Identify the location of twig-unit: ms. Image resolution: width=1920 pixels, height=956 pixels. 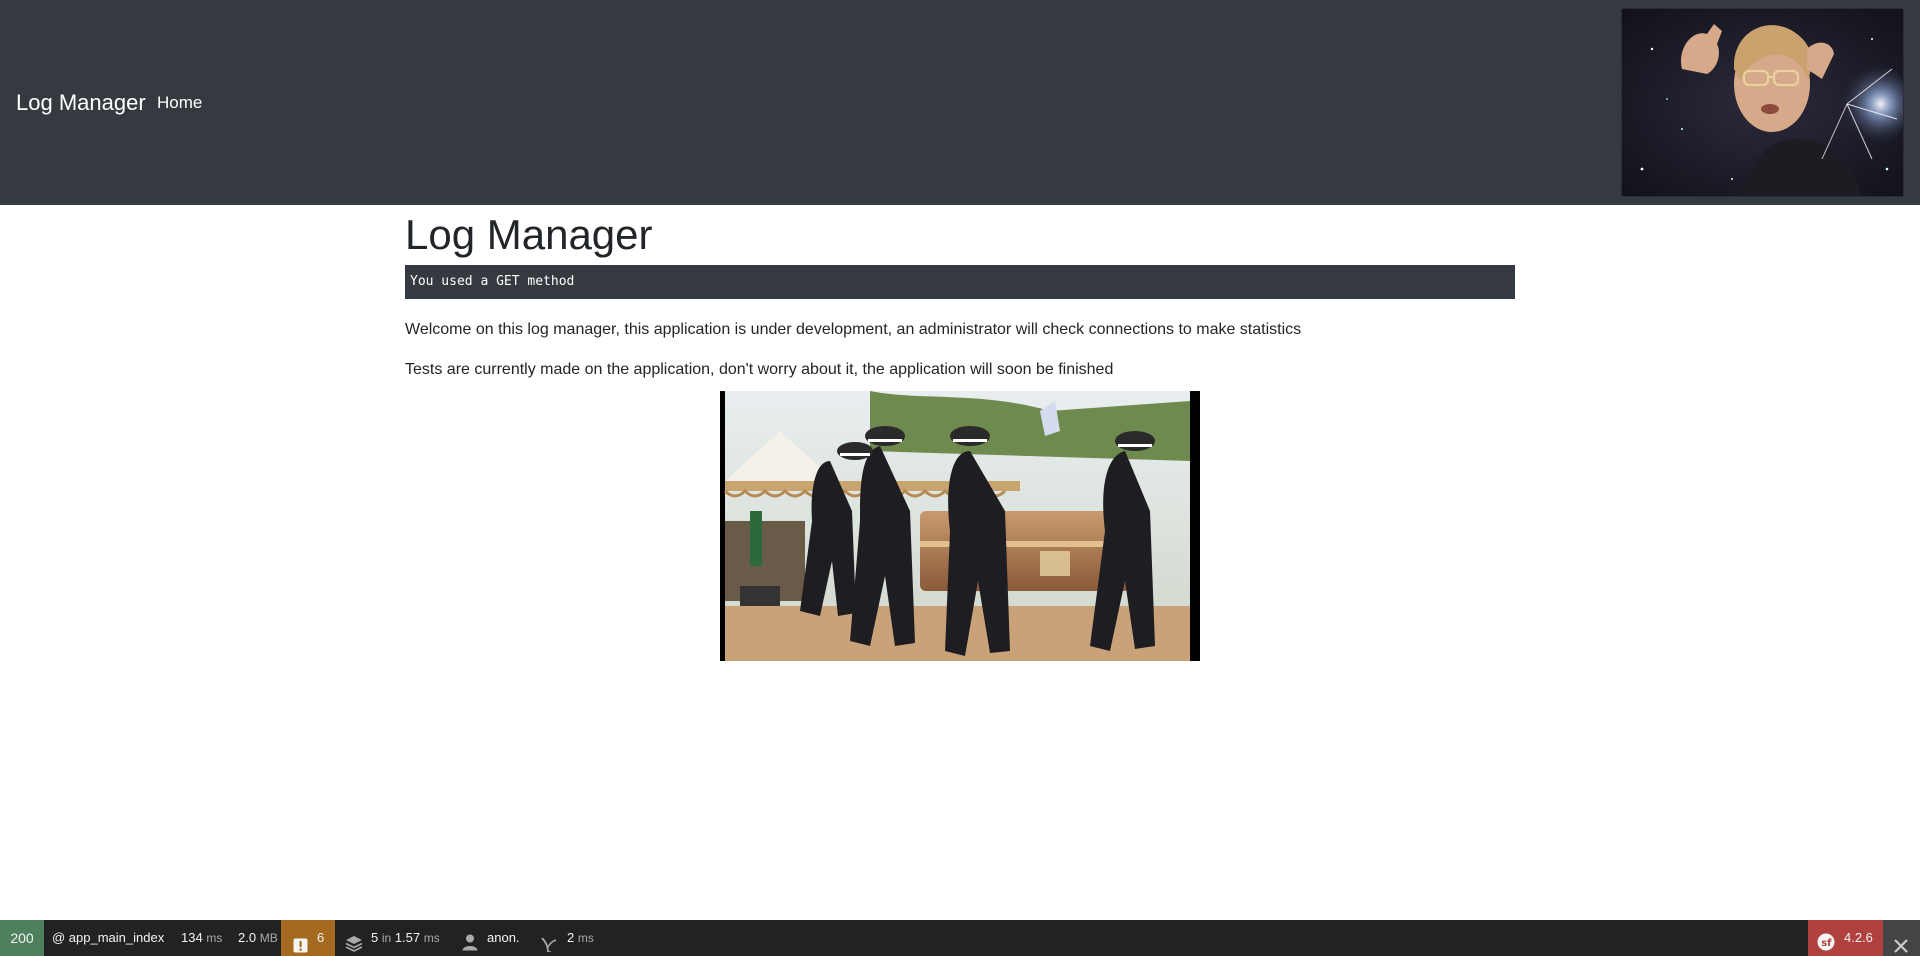
(585, 938).